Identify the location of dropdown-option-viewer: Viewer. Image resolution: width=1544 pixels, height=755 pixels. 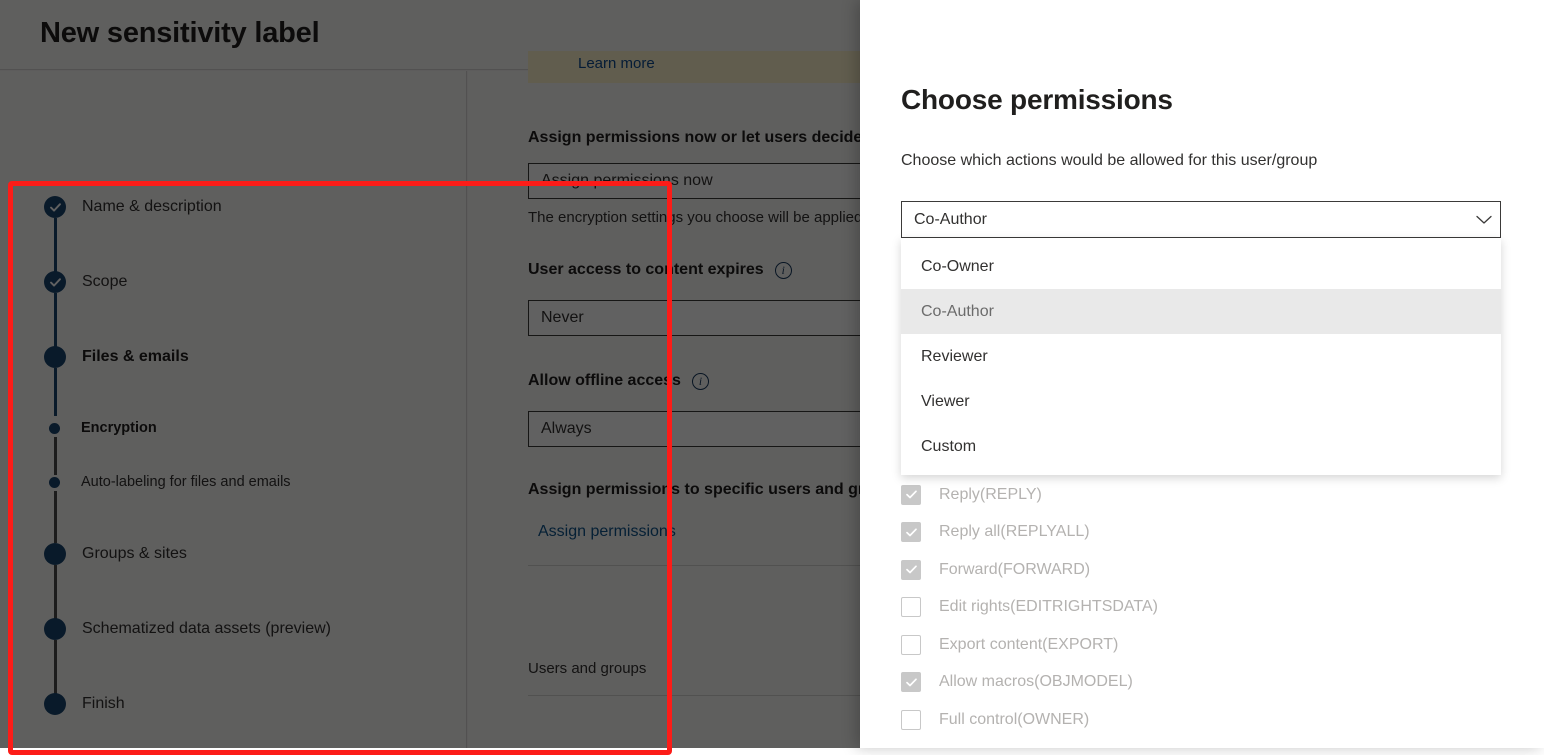
(1201, 401).